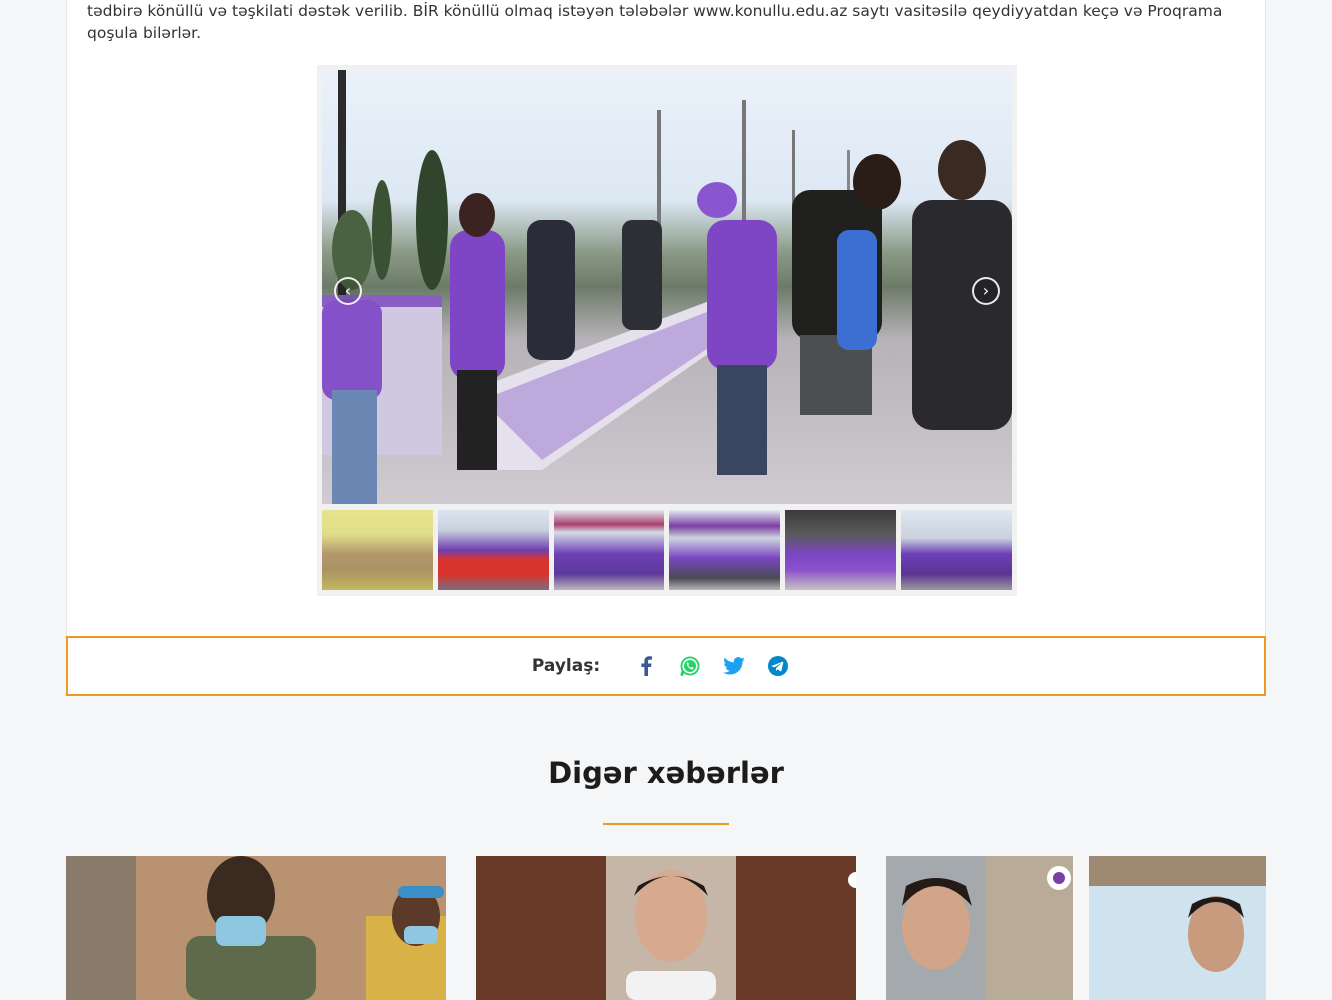  I want to click on share-label: Paylaş:, so click(566, 666).